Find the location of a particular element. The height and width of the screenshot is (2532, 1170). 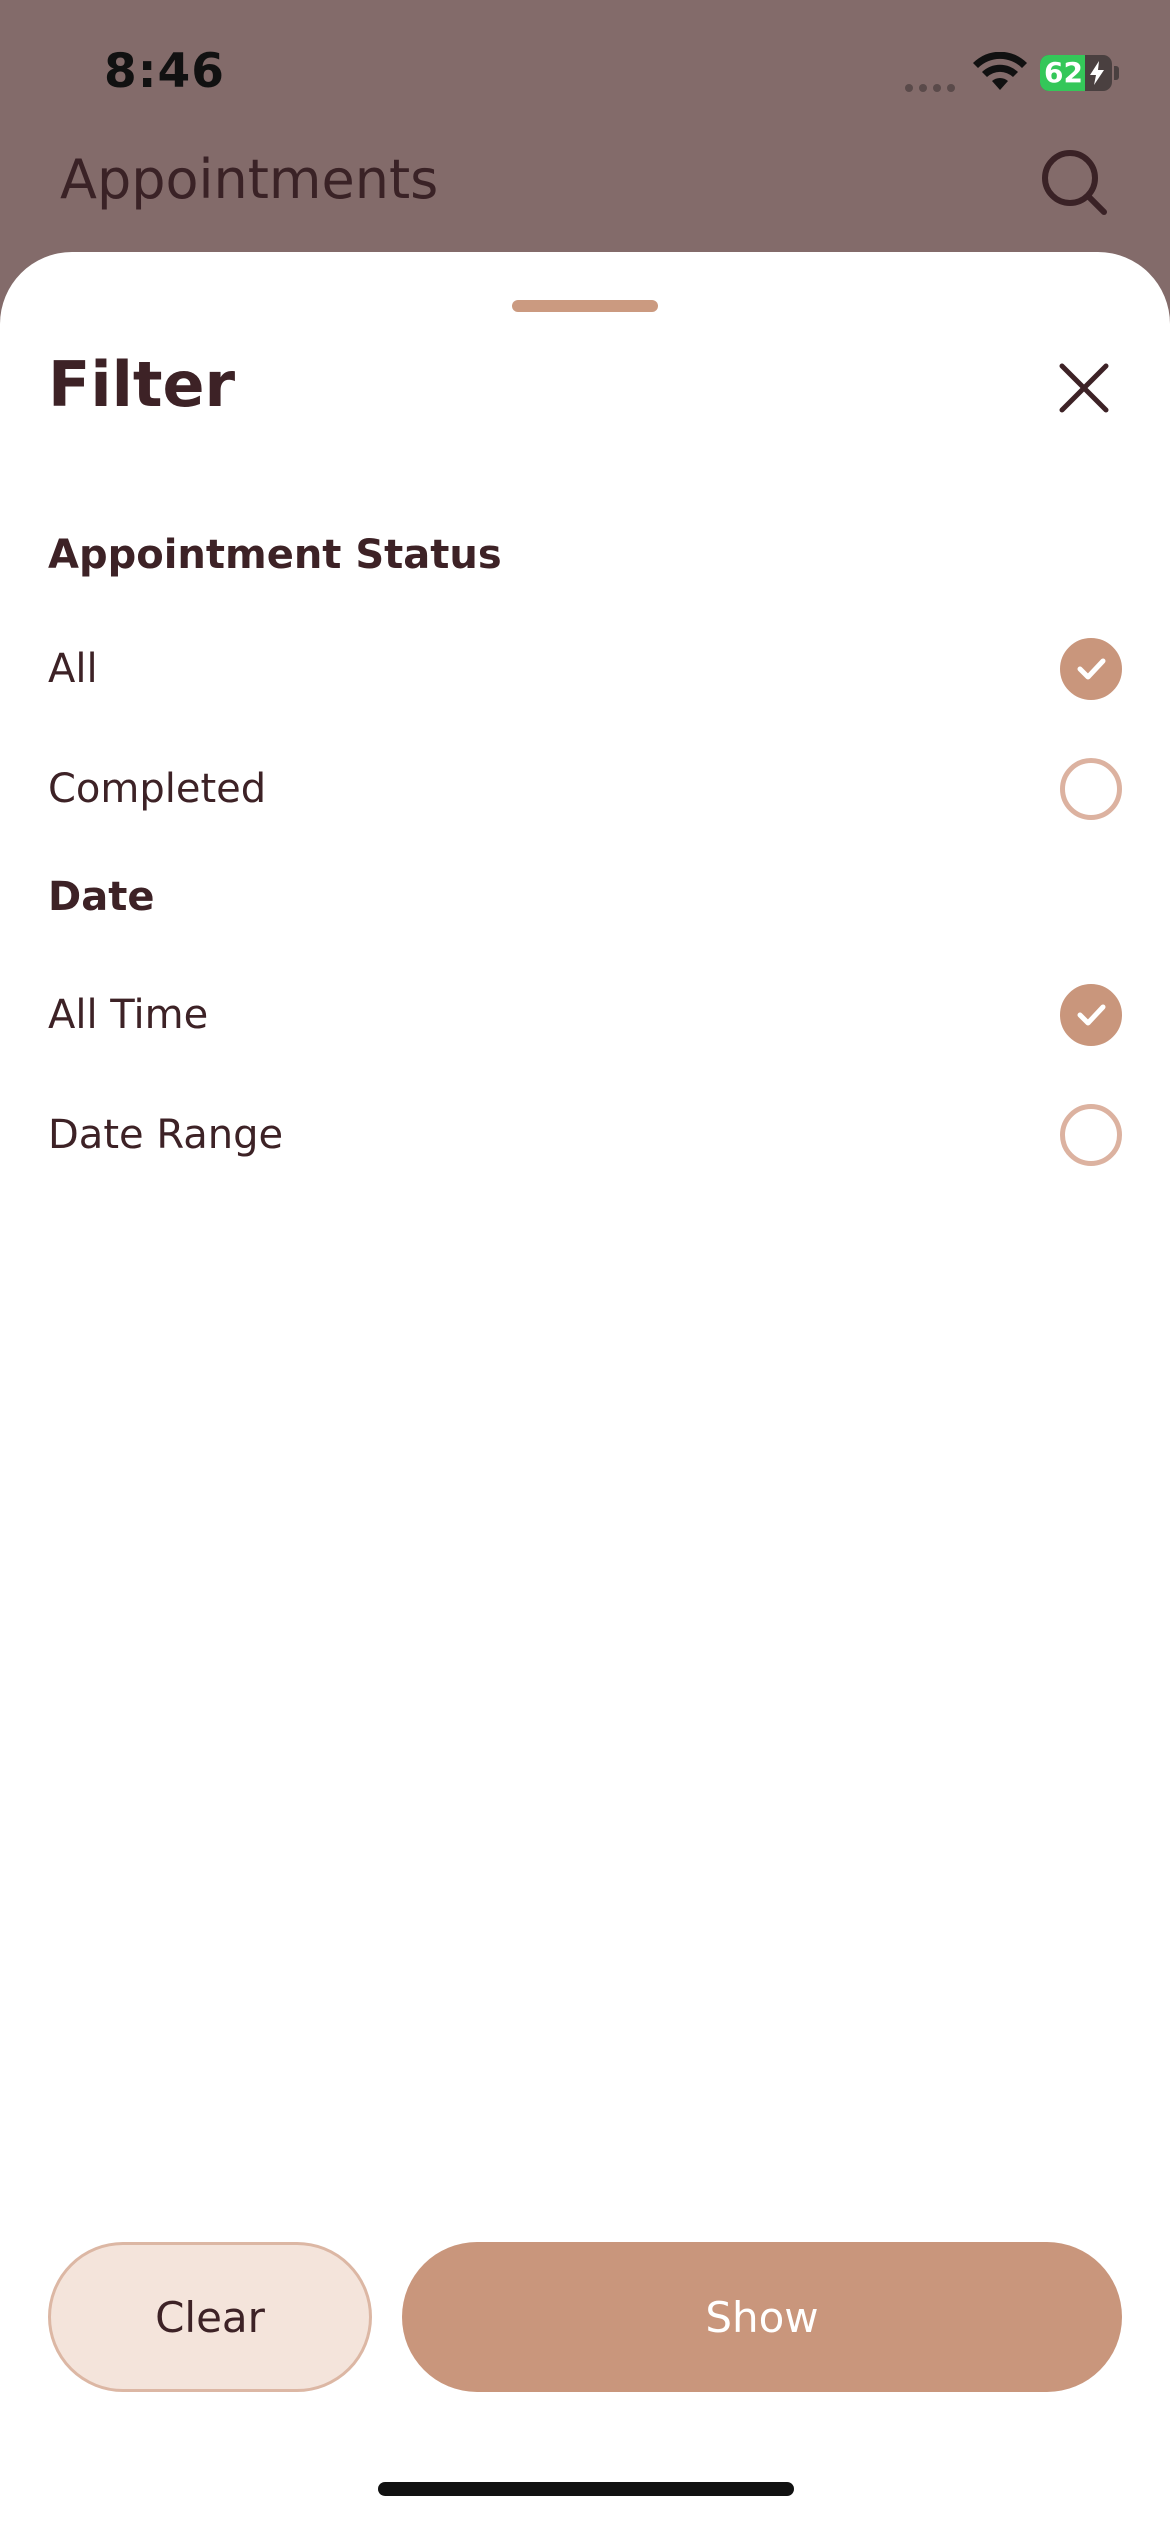

option-row-date-range: Date Range is located at coordinates (585, 1135).